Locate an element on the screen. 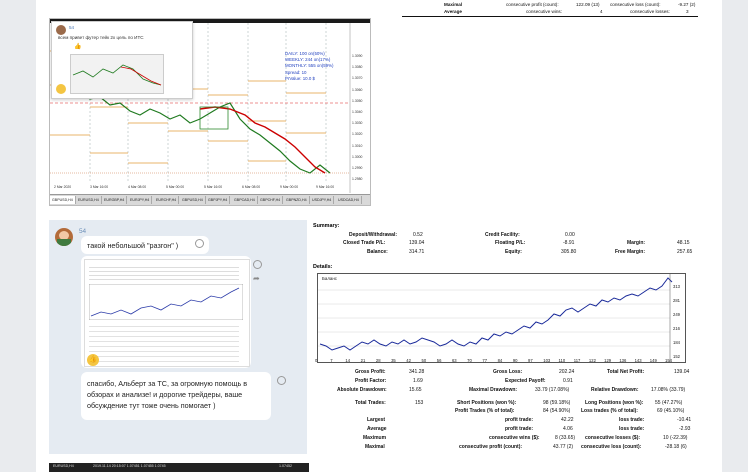 The width and height of the screenshot is (748, 472). x-tick-label: 117 is located at coordinates (577, 360).